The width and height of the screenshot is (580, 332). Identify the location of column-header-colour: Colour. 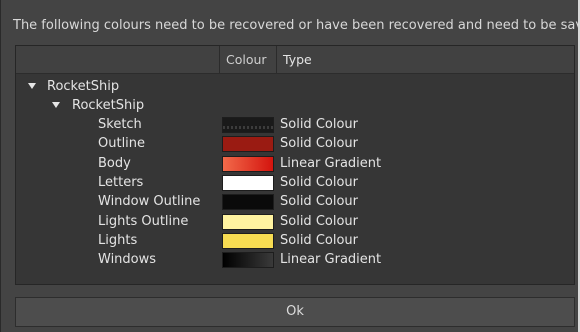
(247, 59).